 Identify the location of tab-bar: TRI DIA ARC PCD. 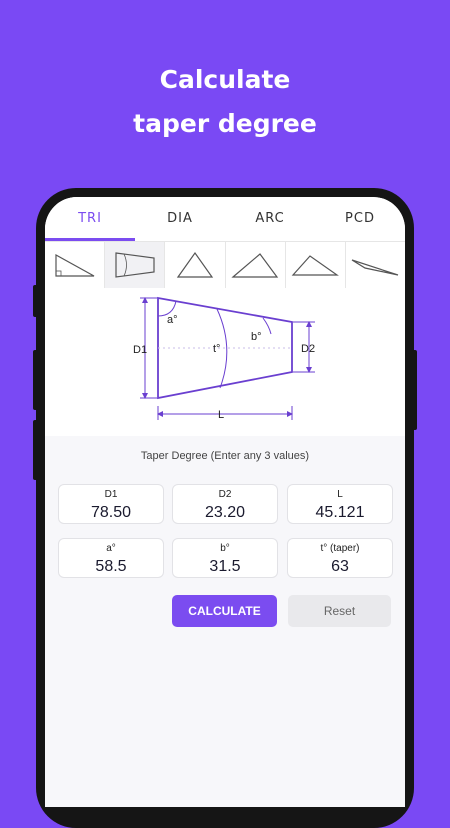
(225, 219).